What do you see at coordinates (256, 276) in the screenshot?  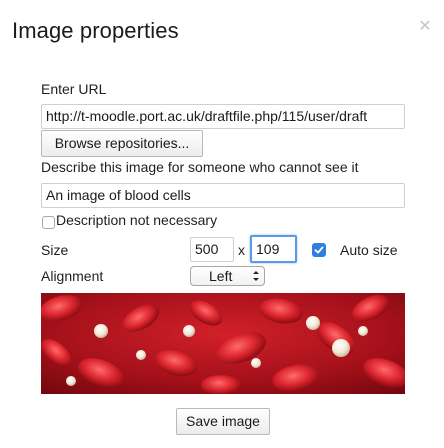 I see `select-arrows-icon` at bounding box center [256, 276].